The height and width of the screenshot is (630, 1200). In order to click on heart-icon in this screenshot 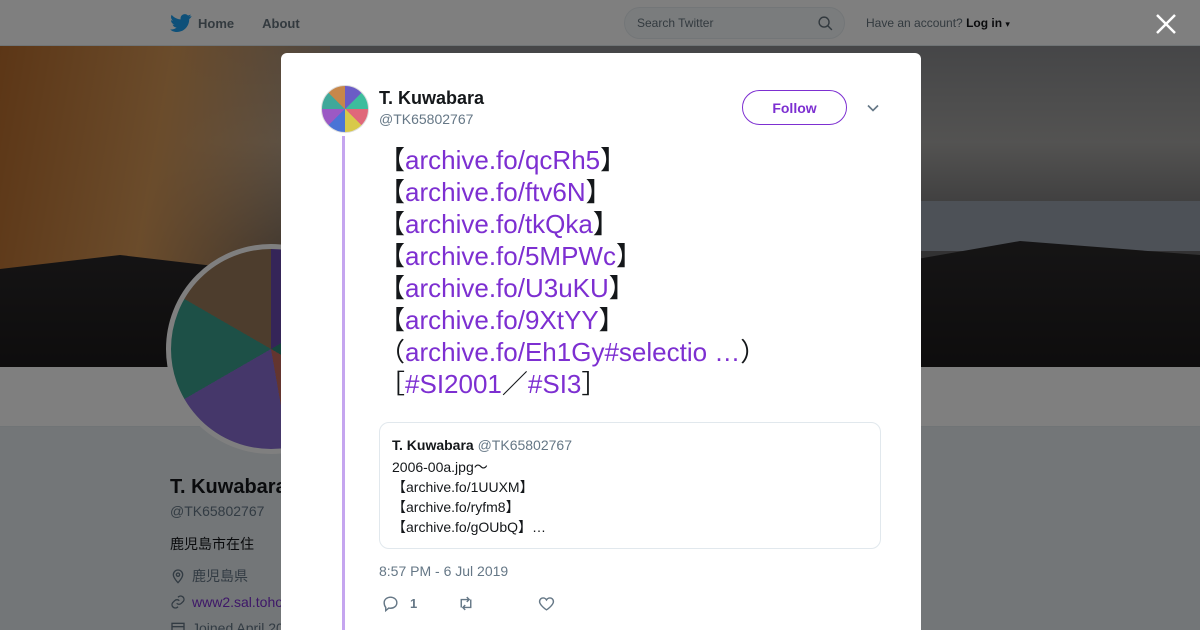, I will do `click(547, 604)`.